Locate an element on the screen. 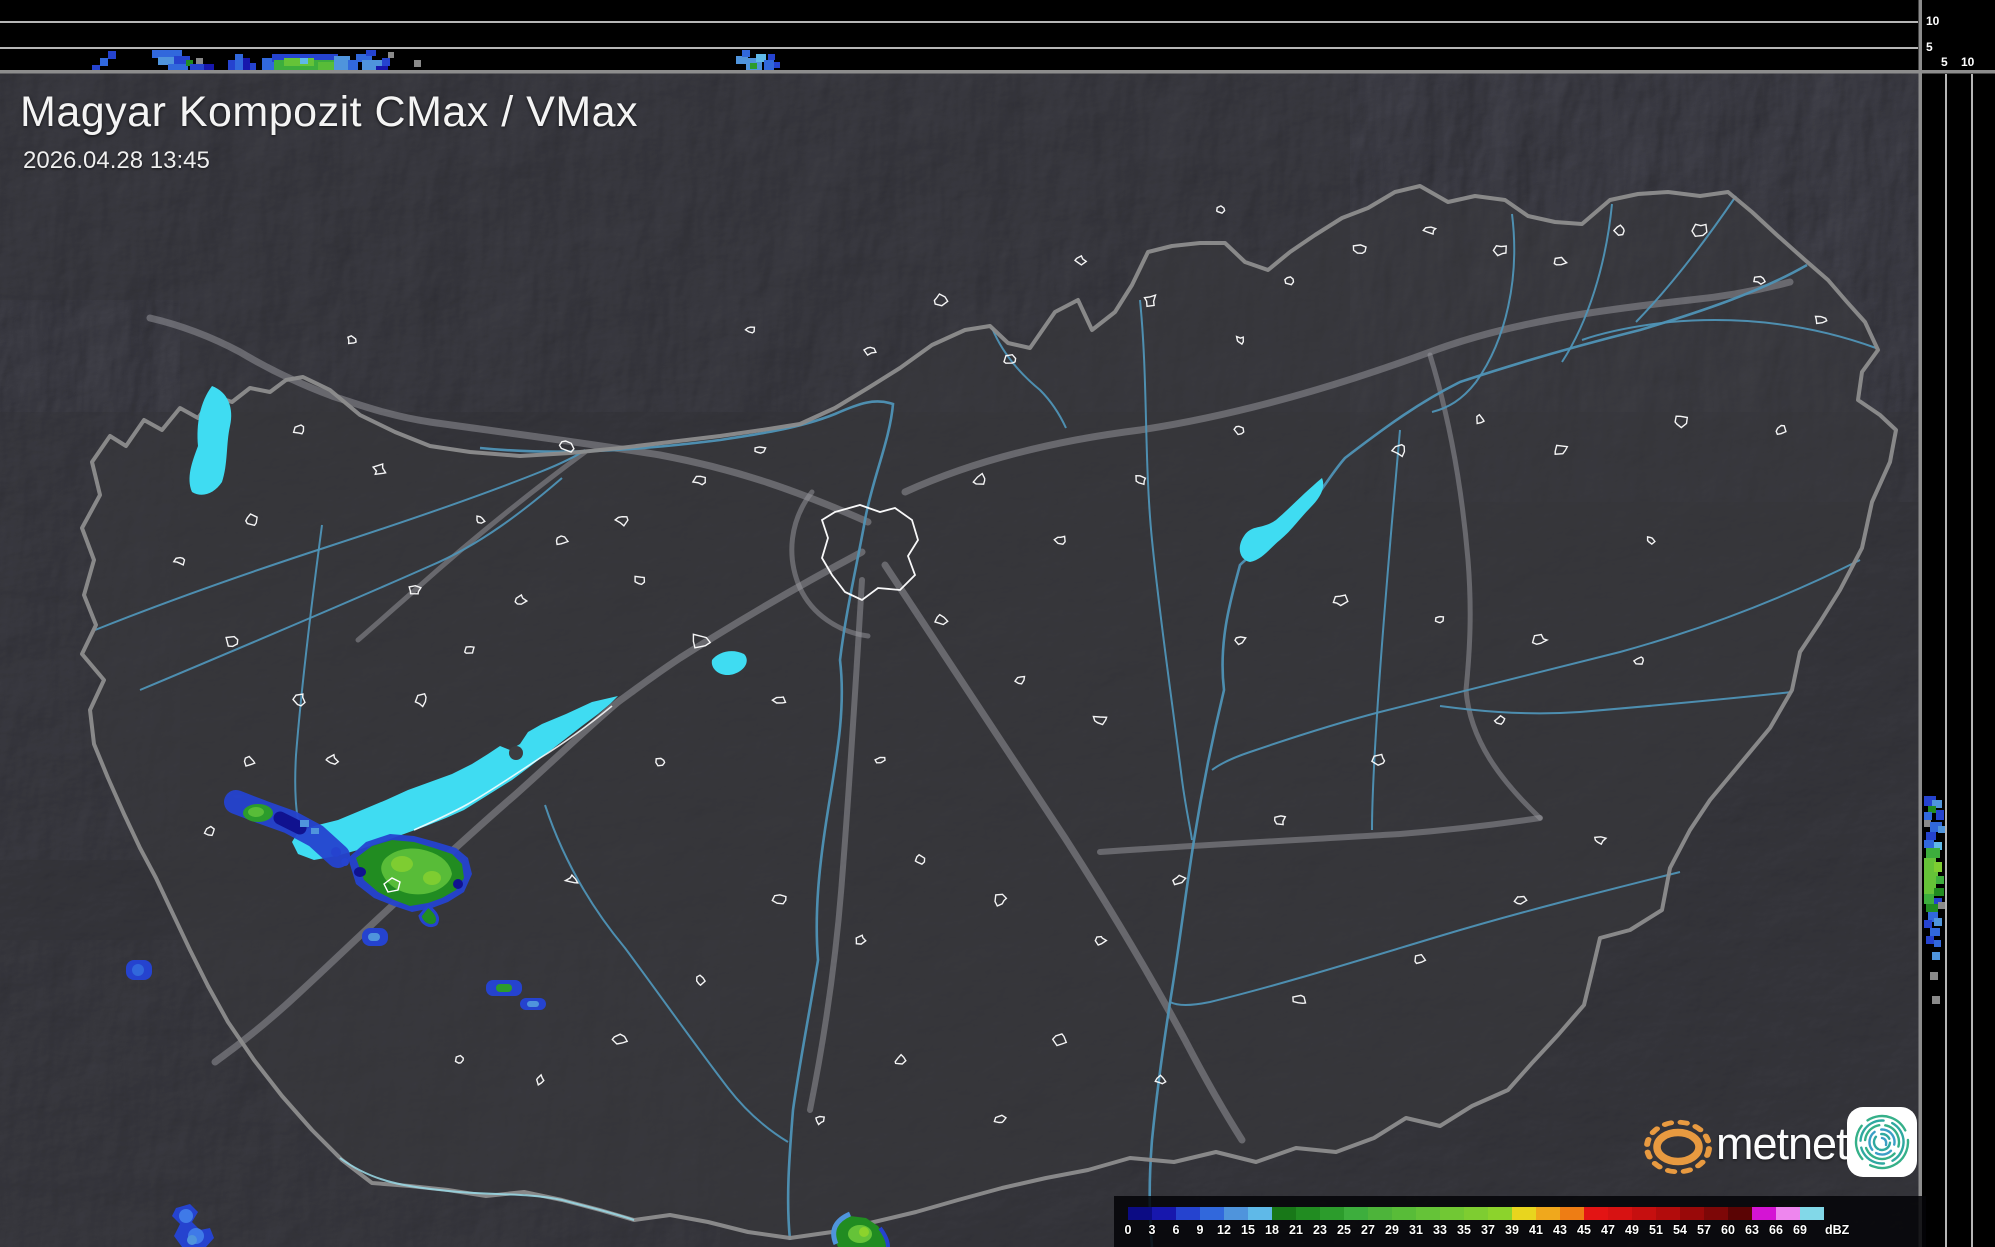 The width and height of the screenshot is (1995, 1247). top-axis-label-10: 10 is located at coordinates (1933, 21).